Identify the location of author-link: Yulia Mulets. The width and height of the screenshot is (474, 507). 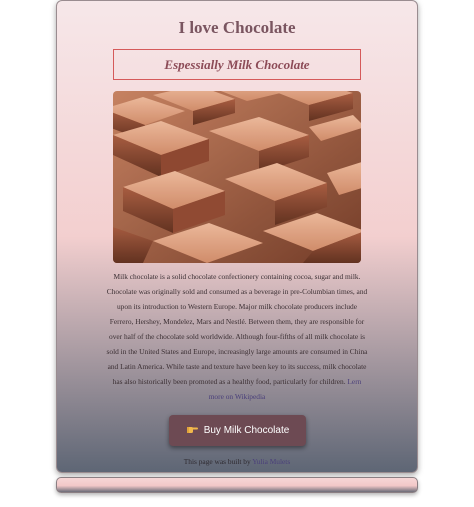
(271, 461).